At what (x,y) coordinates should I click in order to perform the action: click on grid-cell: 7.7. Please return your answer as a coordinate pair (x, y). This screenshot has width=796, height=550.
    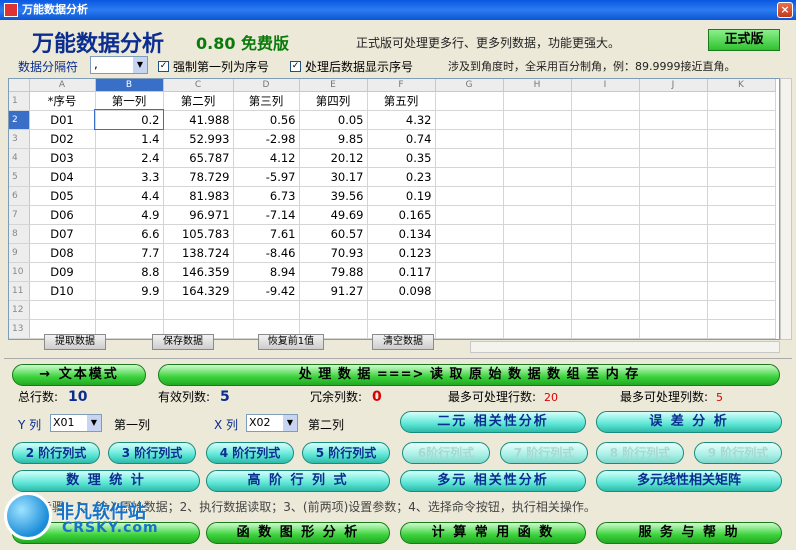
    Looking at the image, I should click on (129, 253).